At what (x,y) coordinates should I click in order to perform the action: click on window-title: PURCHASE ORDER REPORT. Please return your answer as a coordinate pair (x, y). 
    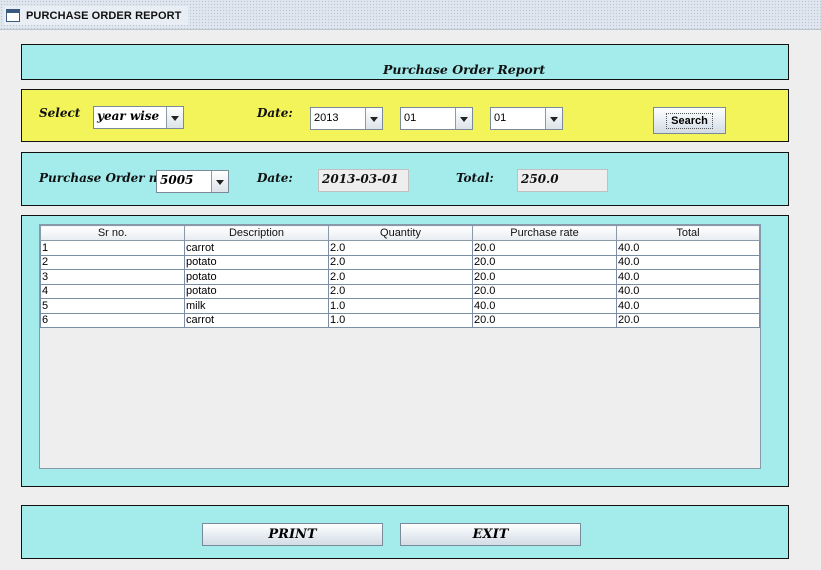
    Looking at the image, I should click on (104, 15).